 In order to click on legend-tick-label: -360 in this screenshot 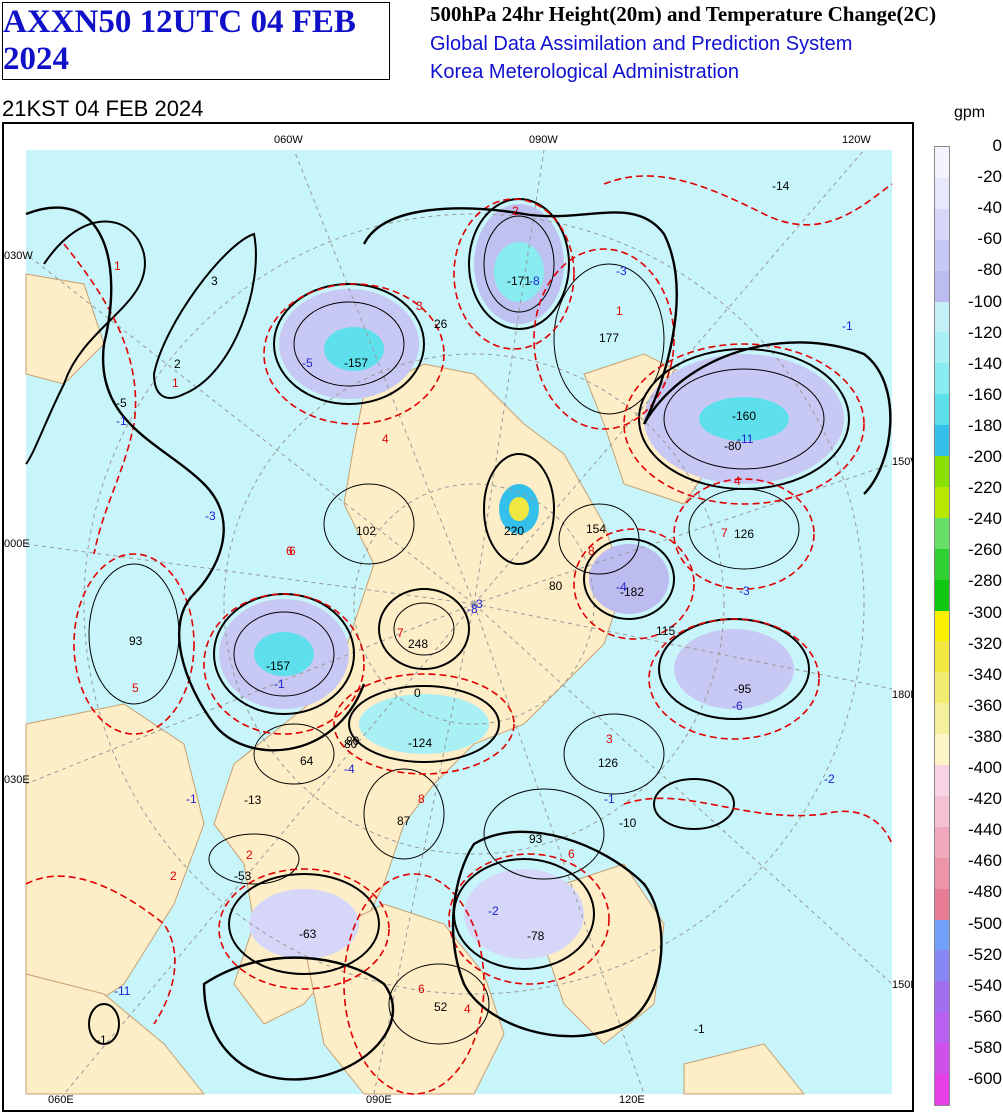, I will do `click(984, 705)`.